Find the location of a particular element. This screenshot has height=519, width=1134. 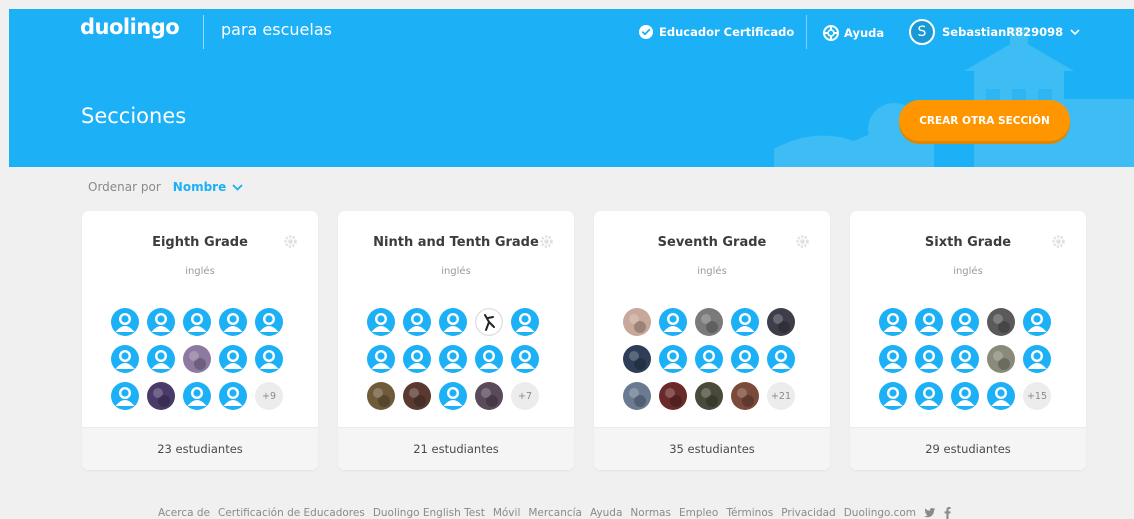

footer-link: Certificación de Educadores is located at coordinates (291, 513).